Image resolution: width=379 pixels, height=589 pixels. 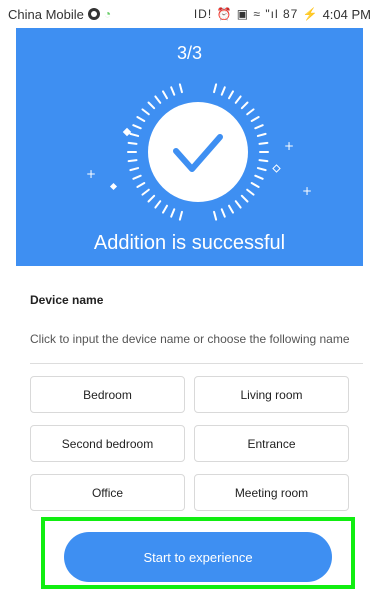 What do you see at coordinates (196, 363) in the screenshot?
I see `input-divider` at bounding box center [196, 363].